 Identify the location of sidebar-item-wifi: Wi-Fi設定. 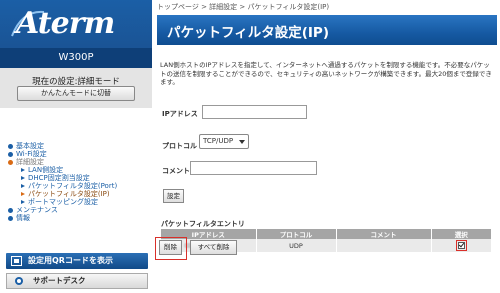
(78, 154).